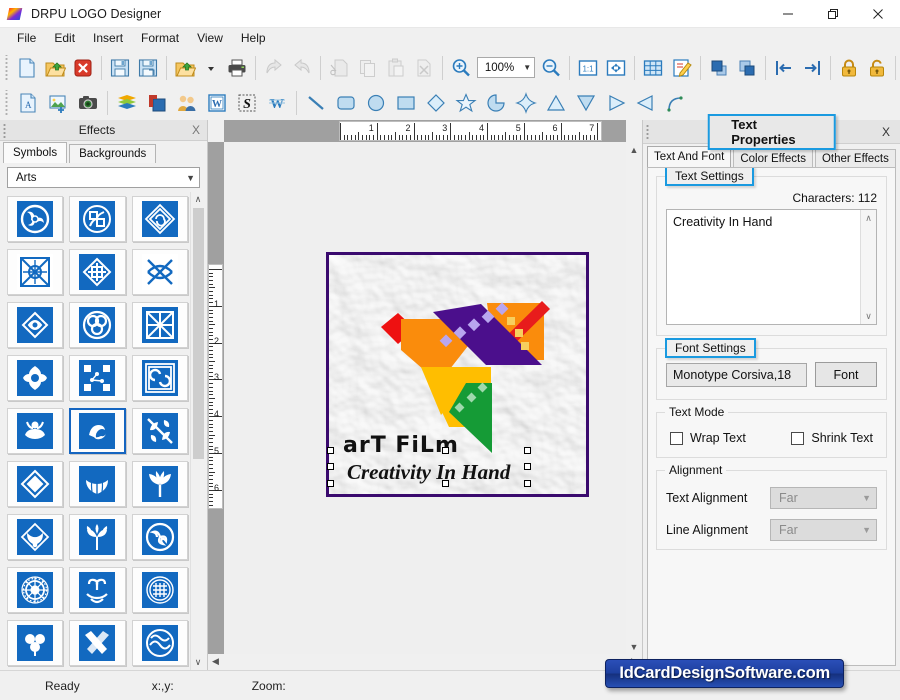  I want to click on add-text-icon: A, so click(28, 103).